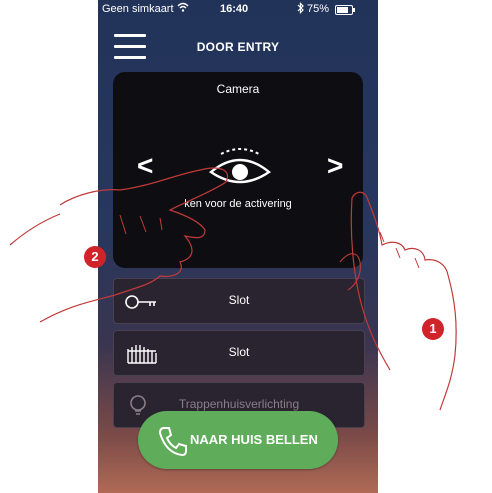 This screenshot has width=492, height=493. I want to click on camera-title: Camera, so click(238, 89).